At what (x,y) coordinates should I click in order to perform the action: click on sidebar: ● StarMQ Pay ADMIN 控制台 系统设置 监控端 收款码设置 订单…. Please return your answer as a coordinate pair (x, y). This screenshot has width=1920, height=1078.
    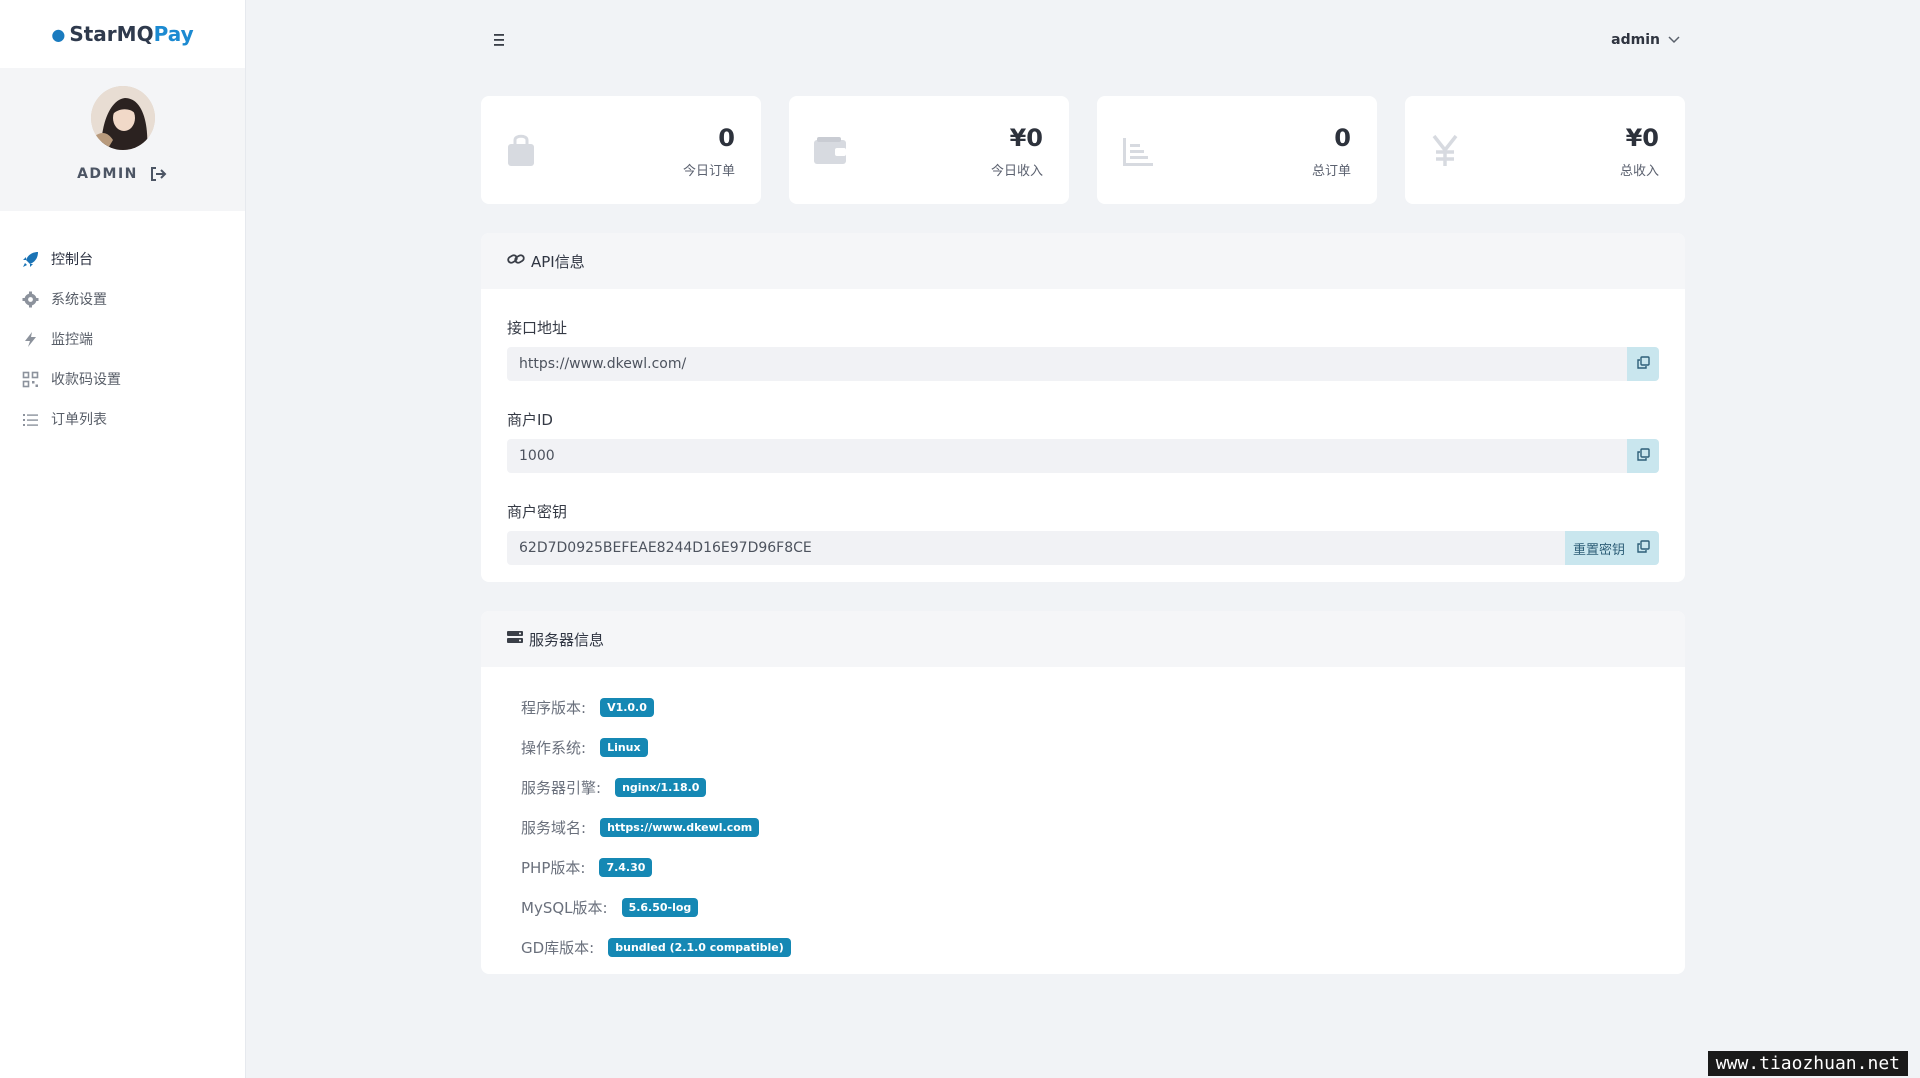
    Looking at the image, I should click on (123, 539).